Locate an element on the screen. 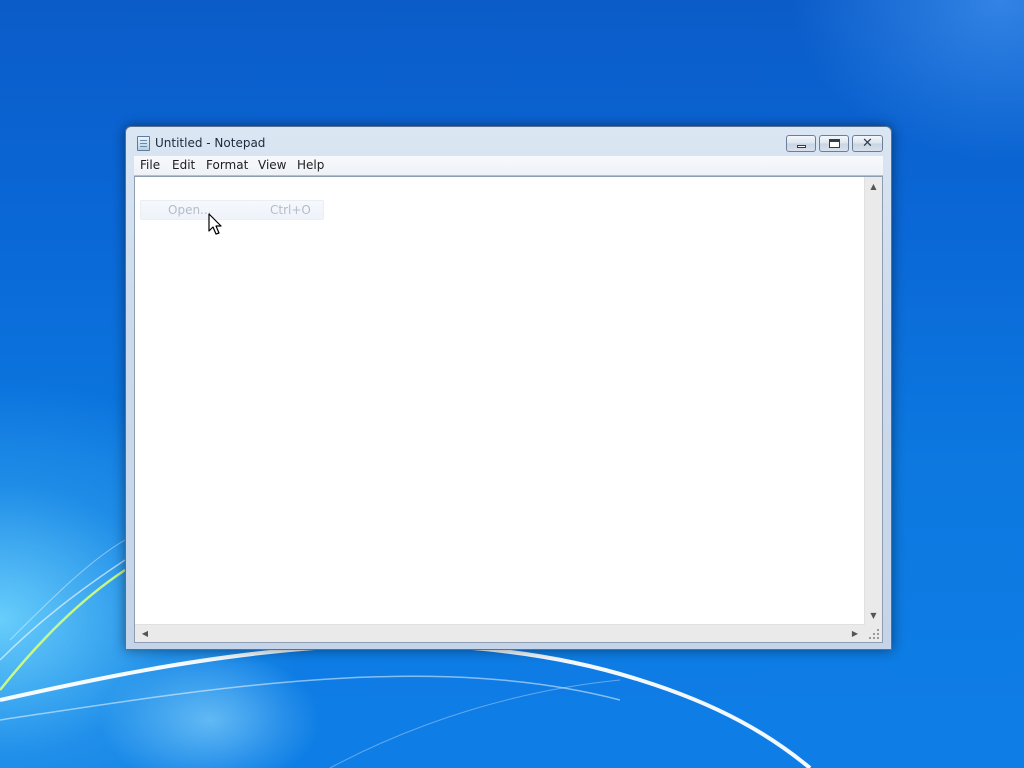 This screenshot has width=1024, height=768. menu-item-open-shortcut: Ctrl+O is located at coordinates (290, 210).